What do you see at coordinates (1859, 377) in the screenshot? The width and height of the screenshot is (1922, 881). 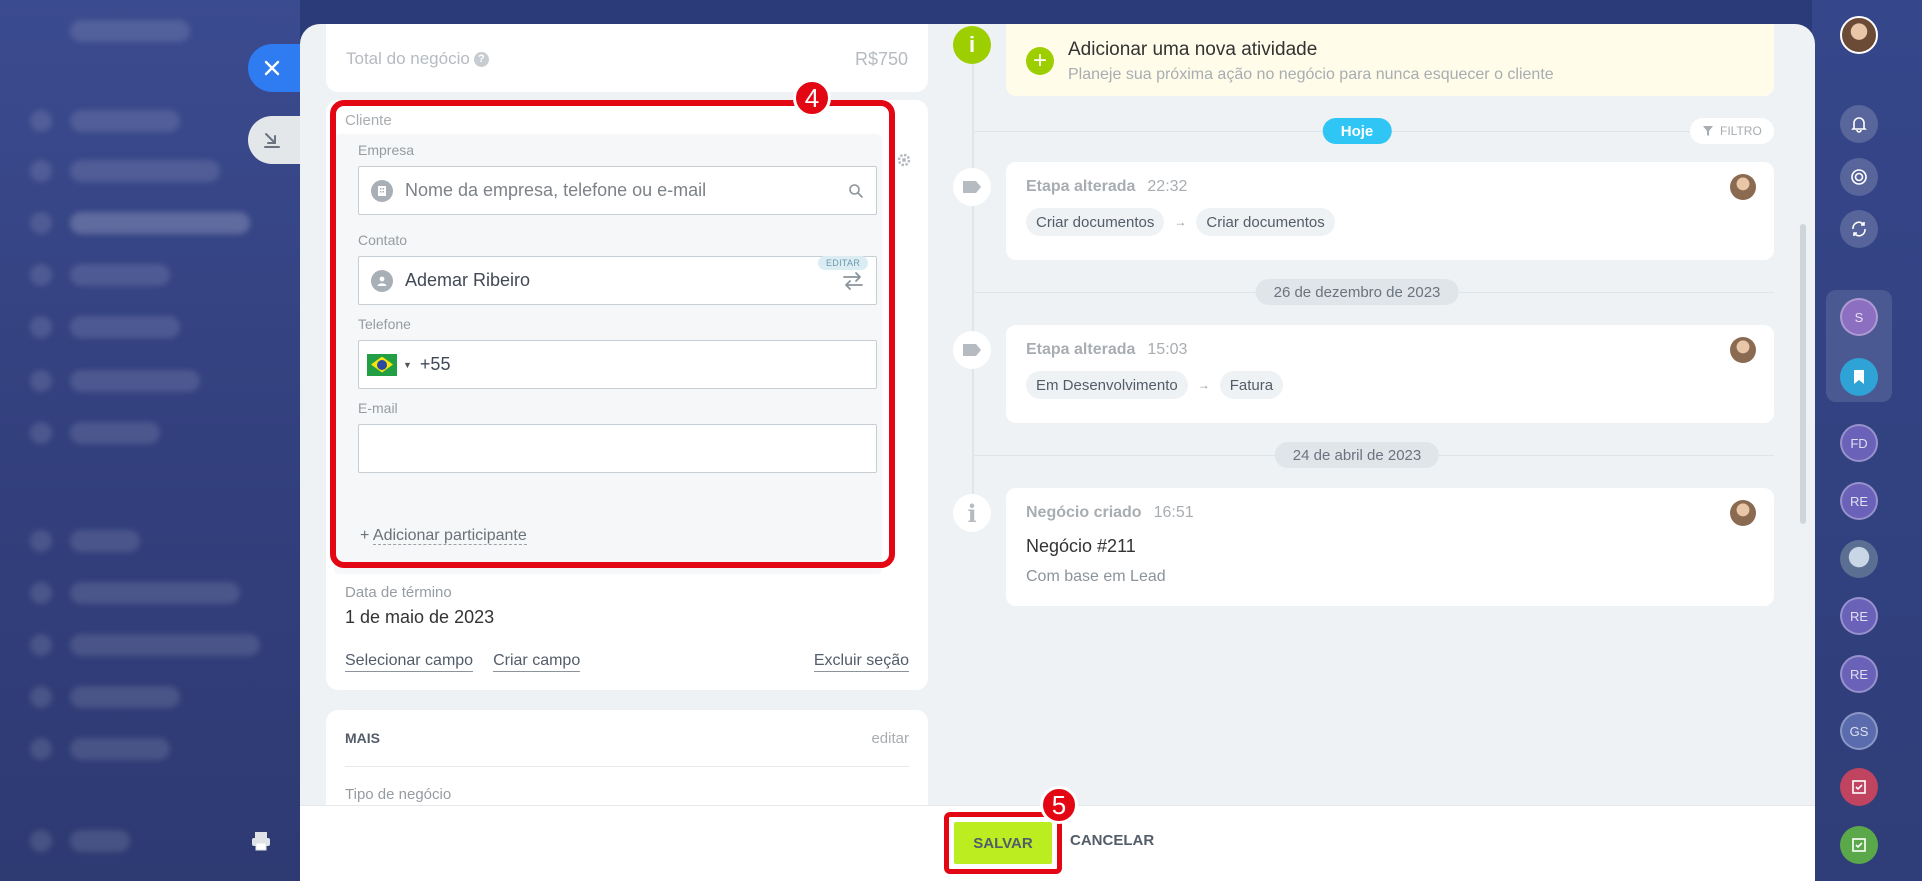 I see `bookmark-icon` at bounding box center [1859, 377].